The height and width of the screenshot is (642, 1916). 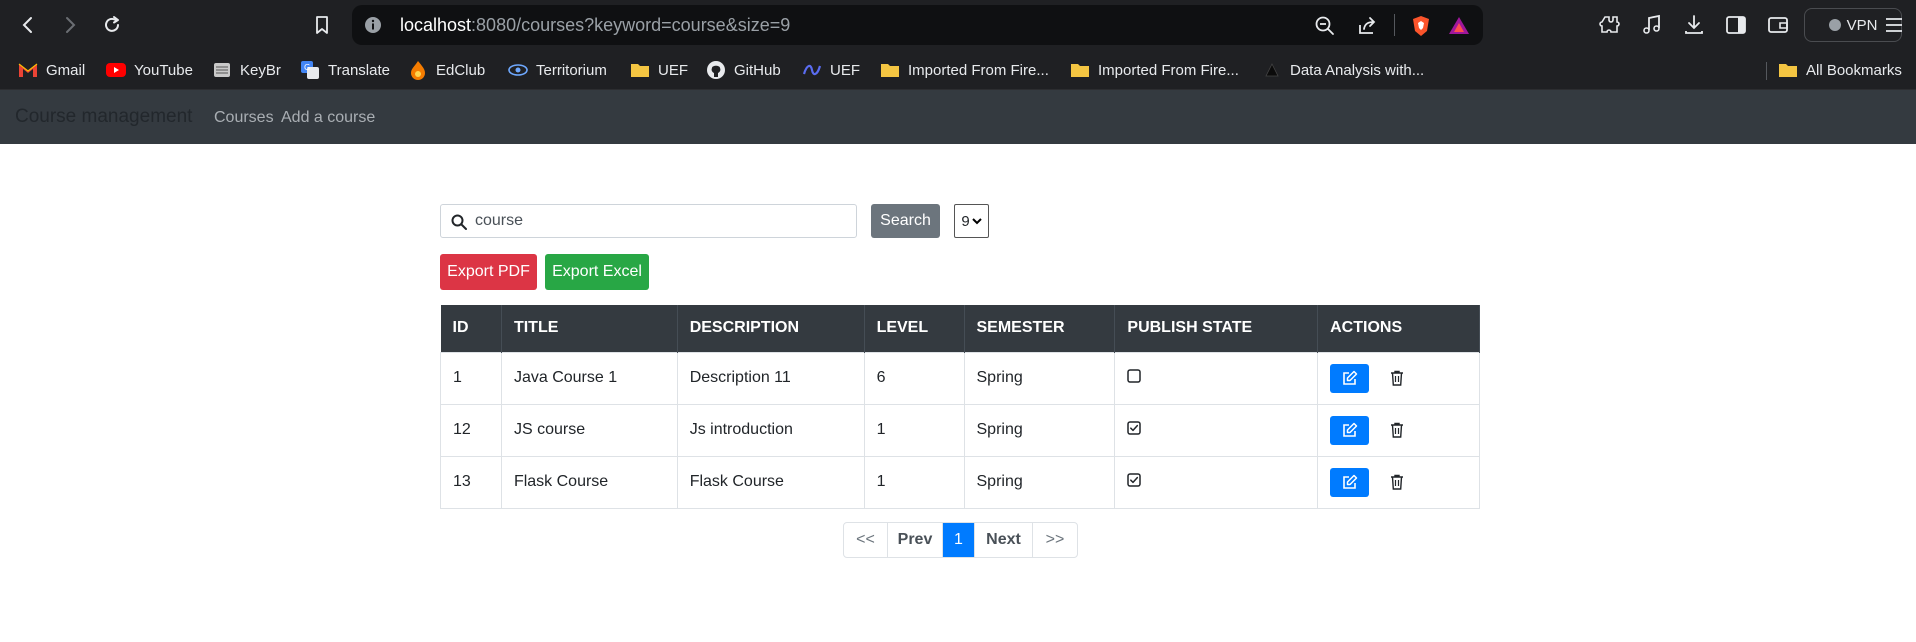 I want to click on page-prev-button: Prev, so click(x=915, y=540).